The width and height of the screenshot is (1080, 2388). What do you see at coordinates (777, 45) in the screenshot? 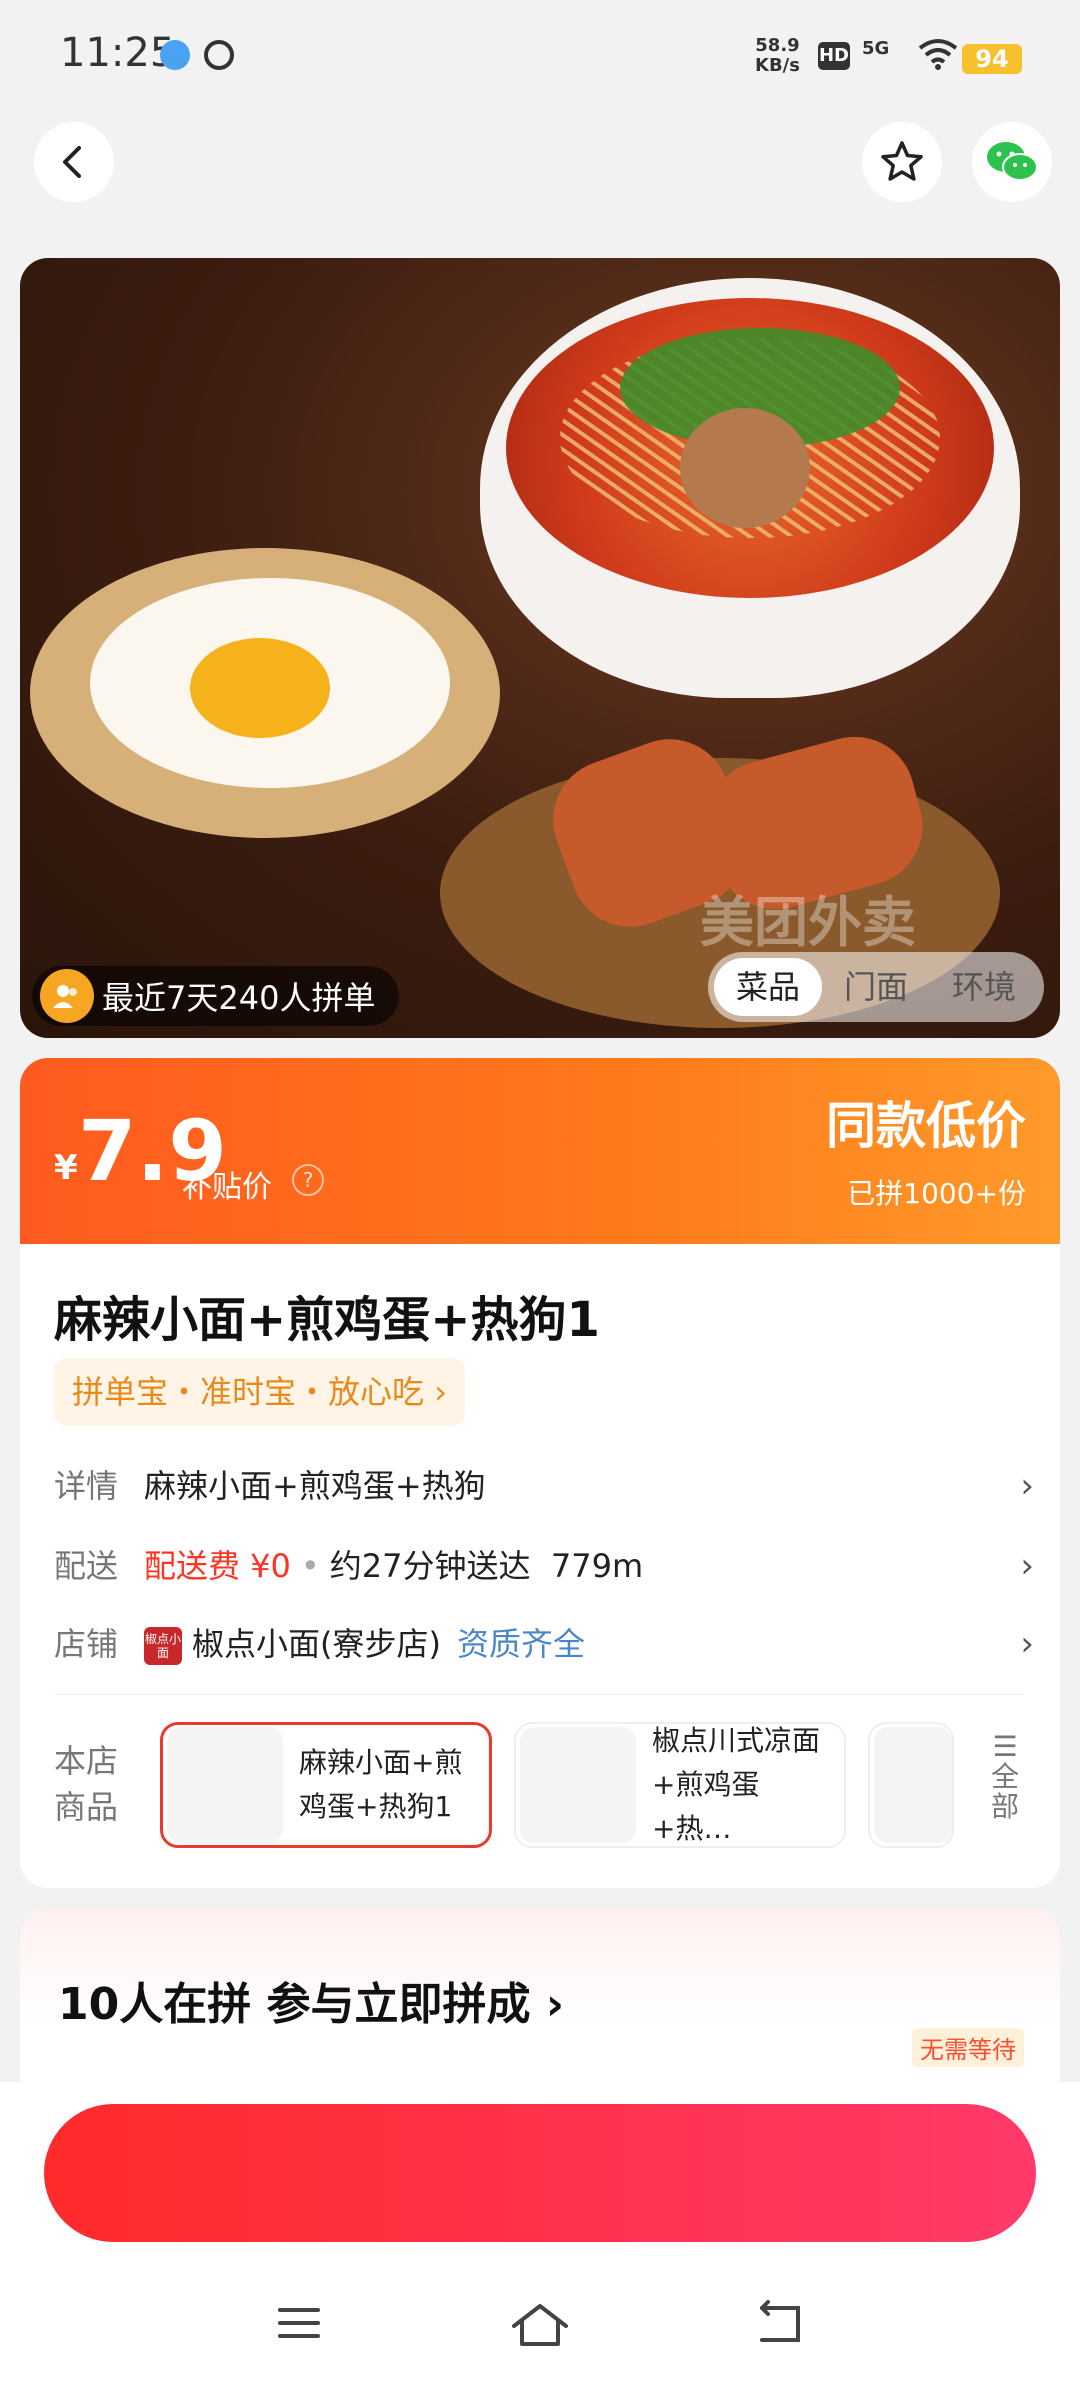
I see `net-speed-value: 58.9` at bounding box center [777, 45].